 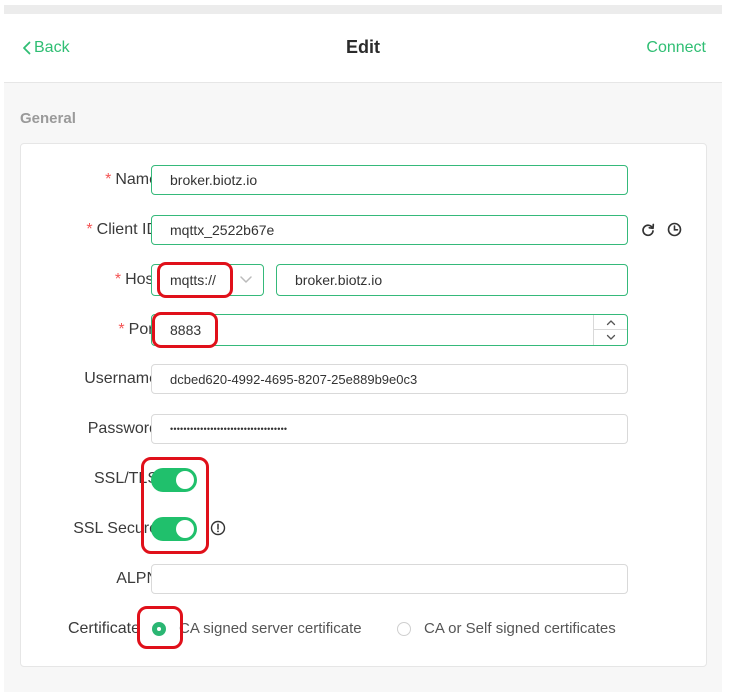 What do you see at coordinates (185, 330) in the screenshot?
I see `port-input: 8883` at bounding box center [185, 330].